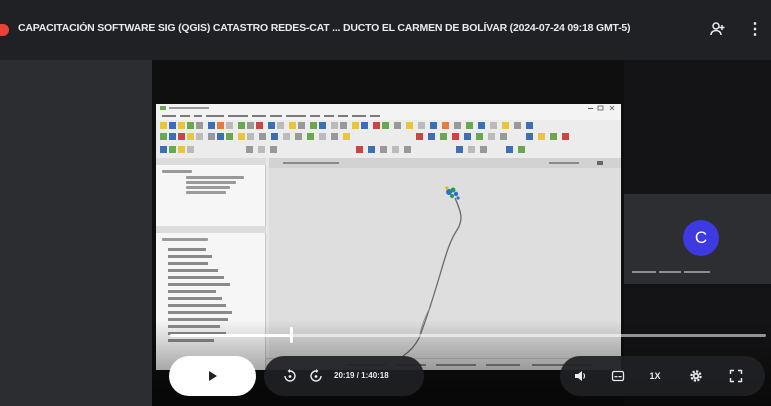 The width and height of the screenshot is (771, 406). I want to click on captions-icon, so click(618, 376).